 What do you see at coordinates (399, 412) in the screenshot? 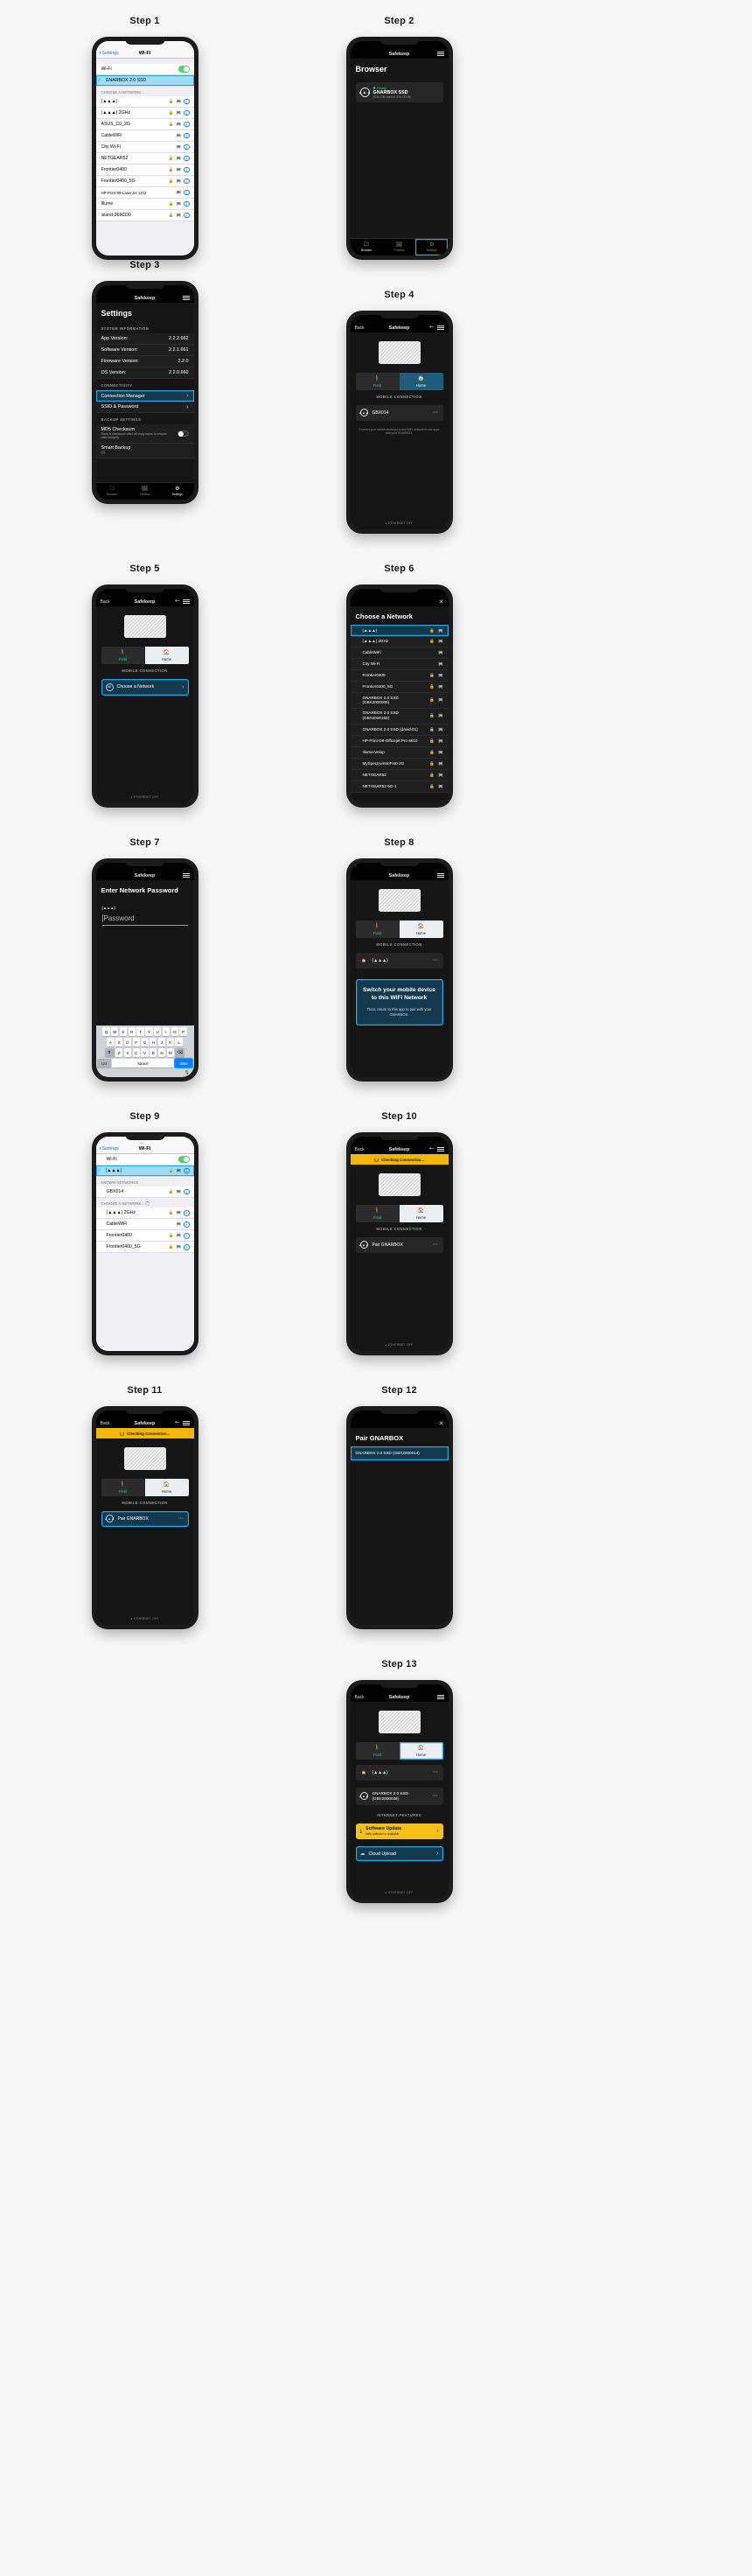
I see `connection-card: ▲▲▲ GBX014 ⋯` at bounding box center [399, 412].